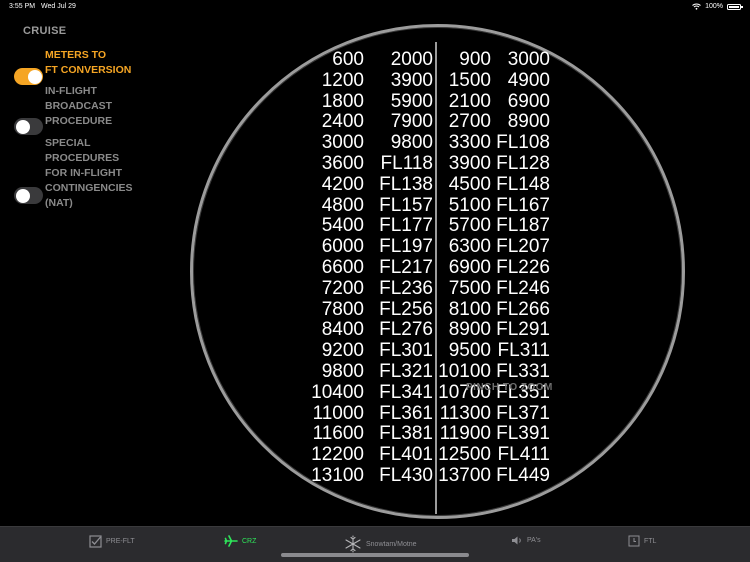  What do you see at coordinates (406, 247) in the screenshot?
I see `feet-value: FL197` at bounding box center [406, 247].